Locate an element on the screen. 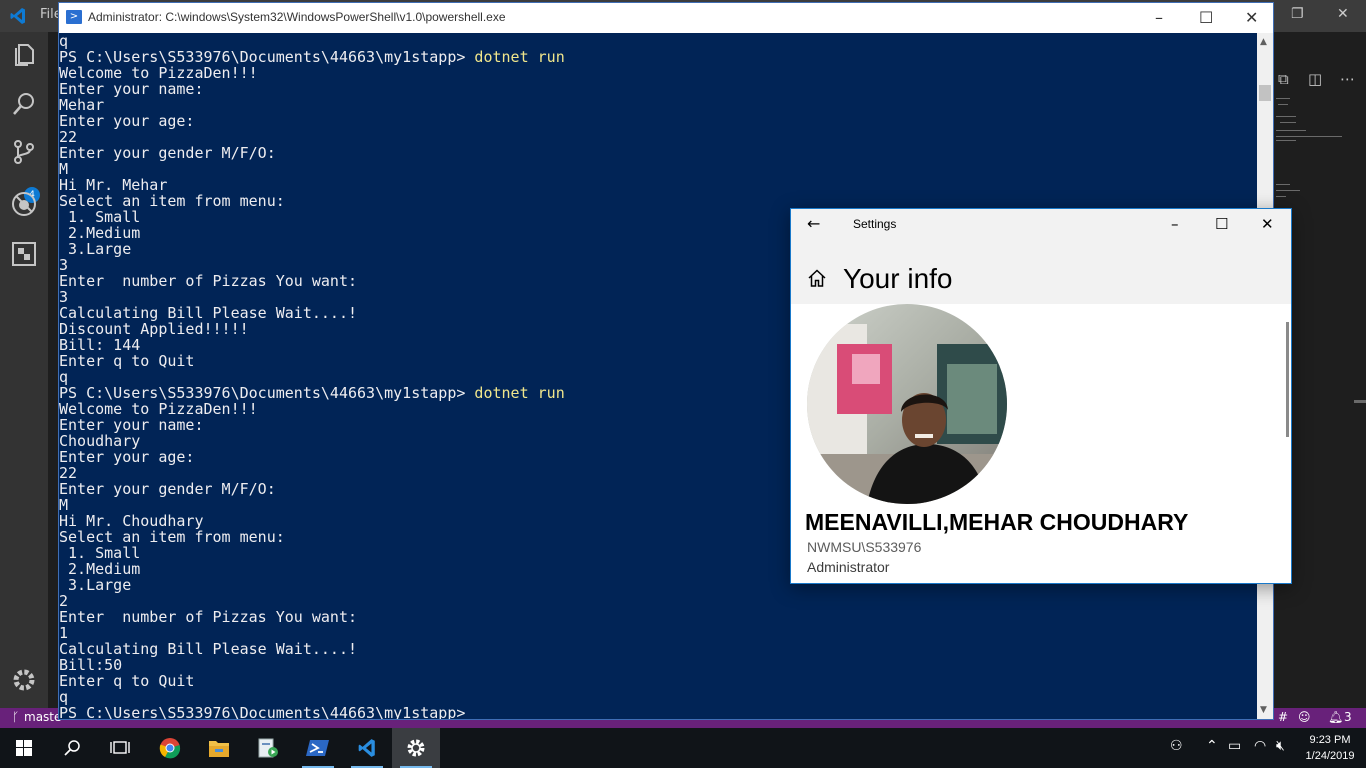 This screenshot has width=1366, height=768. user-full-name: MEENAVILLI,MEHAR CHOUDHARY is located at coordinates (997, 522).